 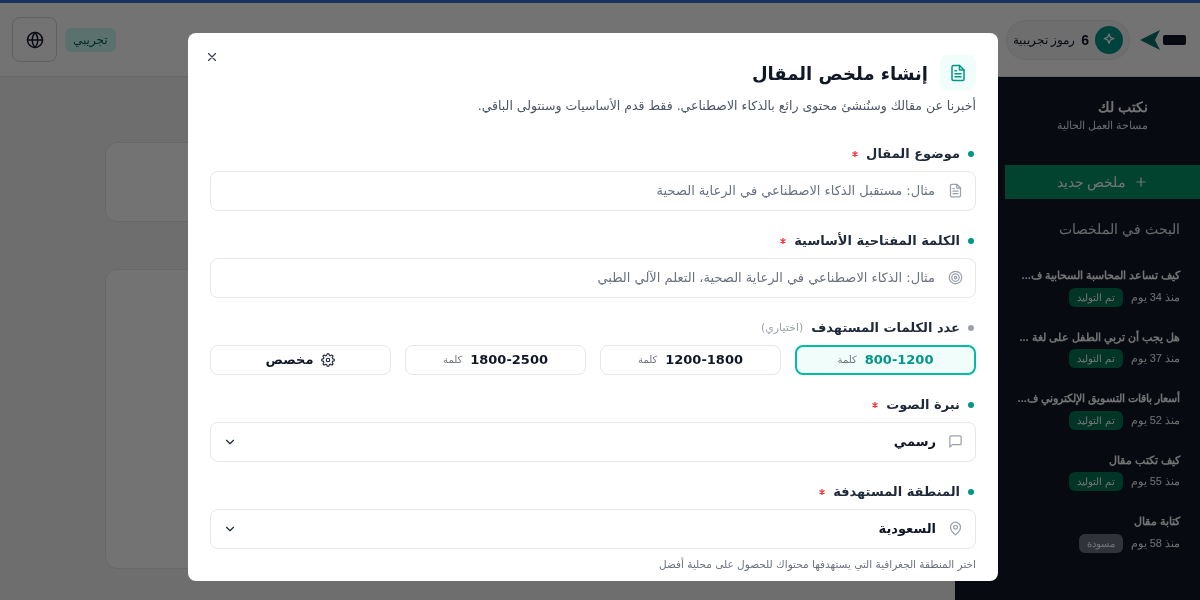 What do you see at coordinates (1092, 471) in the screenshot?
I see `summary-list-item: كيف تكتب مقال منذ 55 يوم تم التوليد` at bounding box center [1092, 471].